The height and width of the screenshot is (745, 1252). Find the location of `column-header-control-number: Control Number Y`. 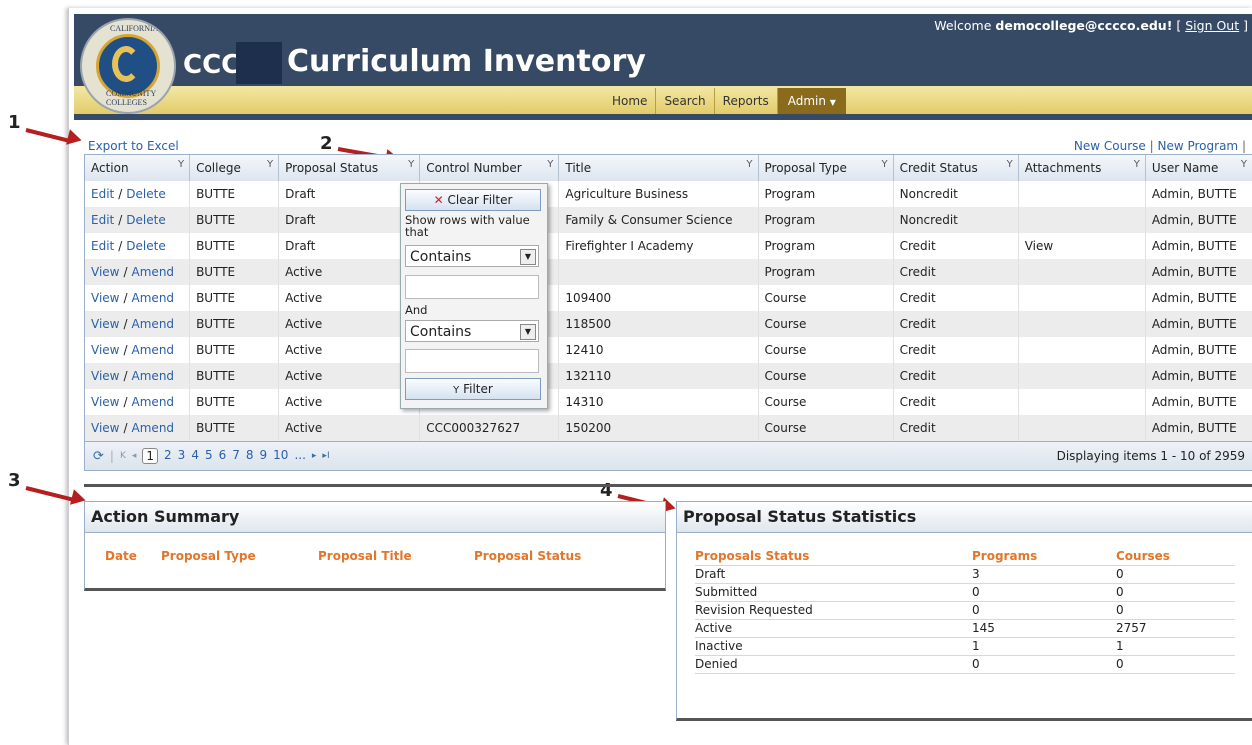

column-header-control-number: Control Number Y is located at coordinates (489, 168).